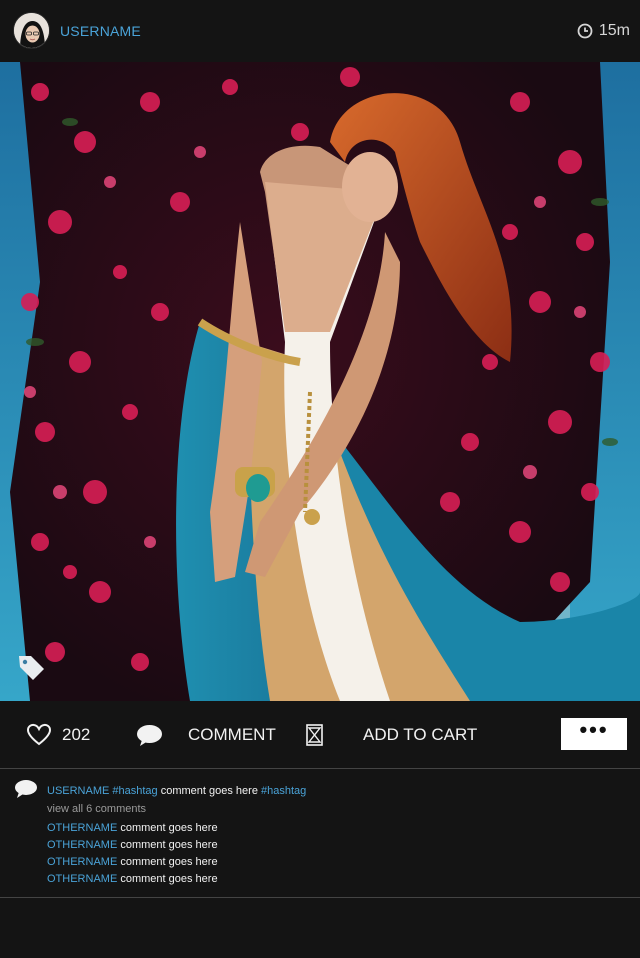 The width and height of the screenshot is (640, 958). Describe the element at coordinates (39, 734) in the screenshot. I see `heart-icon` at that location.